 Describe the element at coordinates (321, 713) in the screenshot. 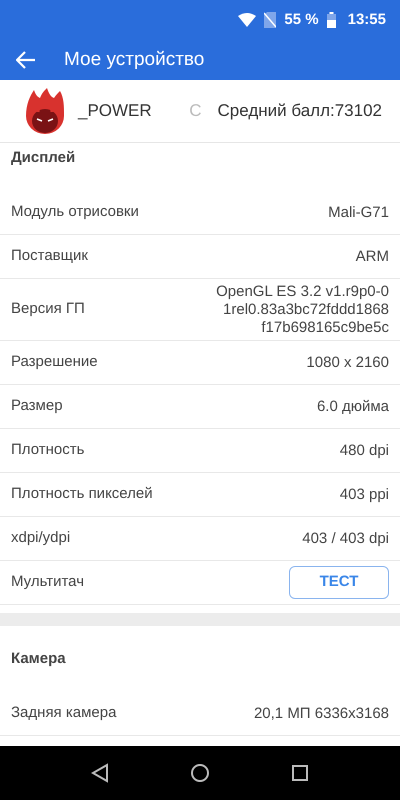

I see `row-value: 20,1 МП 6336x3168` at that location.